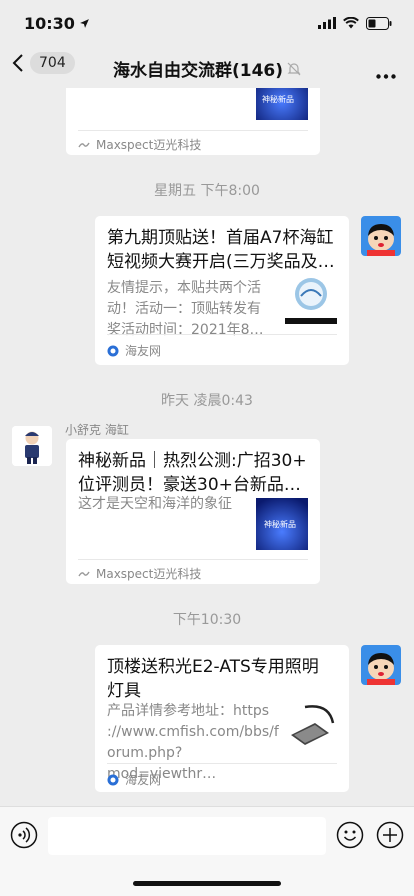  What do you see at coordinates (192, 461) in the screenshot?
I see `card-title-line: 神秘新品｜热烈公测:广招30+` at bounding box center [192, 461].